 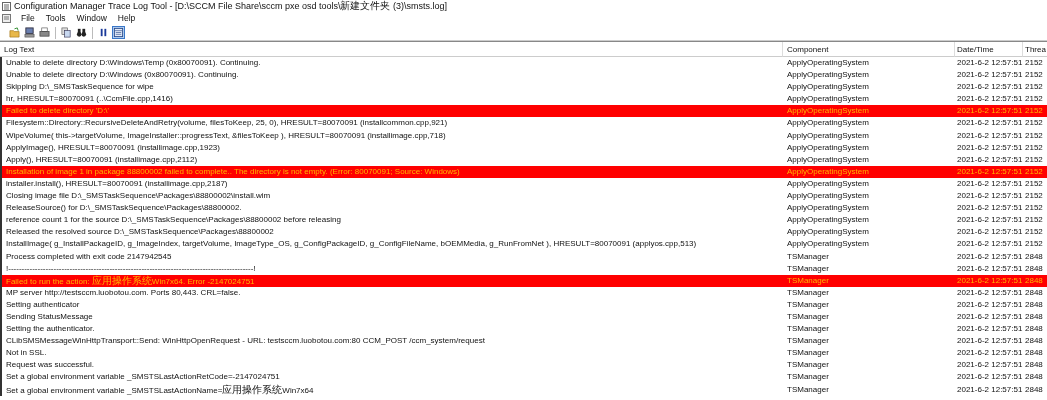 I want to click on table-cell: CLibSMSMessageWinHttpTransport::Send: WinHttpOpenRequest - URL: testsccm.luobotou.com:80 CCM_POST /ccm_system/request, so click(x=391, y=341).